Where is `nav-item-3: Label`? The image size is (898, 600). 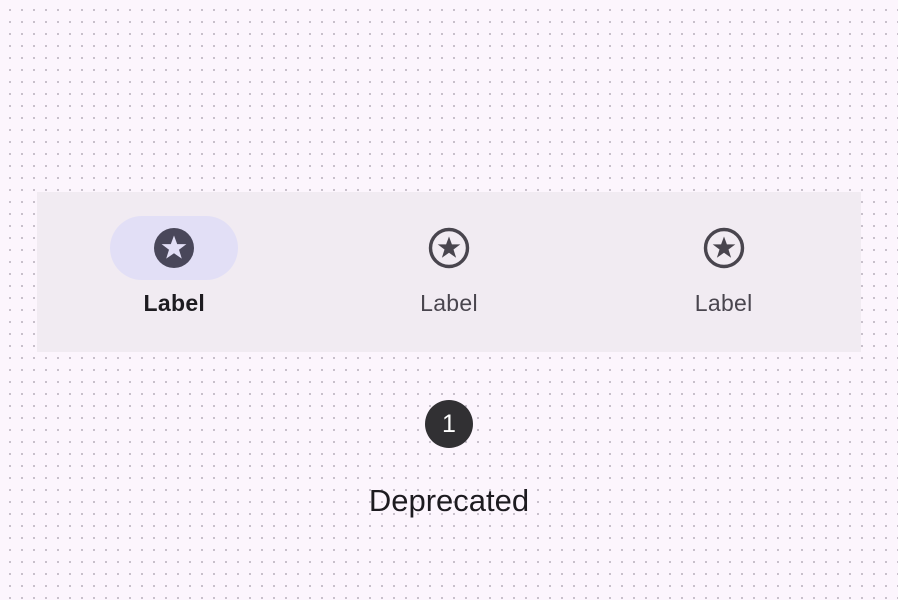
nav-item-3: Label is located at coordinates (723, 272).